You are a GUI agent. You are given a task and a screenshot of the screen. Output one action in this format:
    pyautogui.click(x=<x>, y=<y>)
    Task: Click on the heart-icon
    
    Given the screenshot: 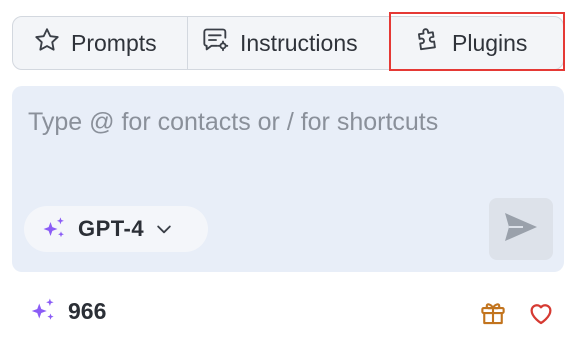 What is the action you would take?
    pyautogui.click(x=541, y=313)
    